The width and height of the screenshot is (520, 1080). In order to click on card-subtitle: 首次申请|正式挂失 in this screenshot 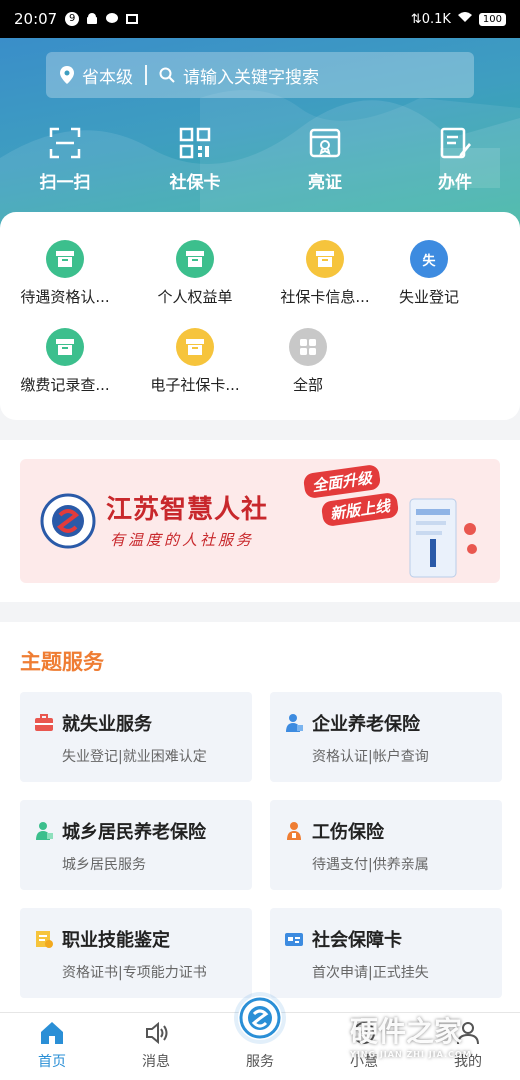, I will do `click(370, 973)`.